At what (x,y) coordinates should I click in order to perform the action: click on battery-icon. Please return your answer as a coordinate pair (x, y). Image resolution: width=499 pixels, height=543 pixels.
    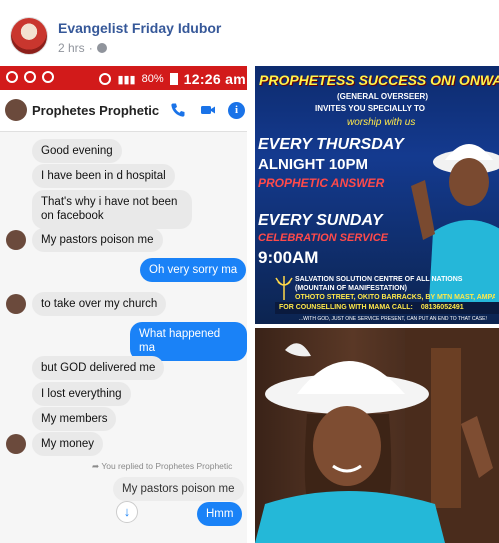
    Looking at the image, I should click on (173, 79).